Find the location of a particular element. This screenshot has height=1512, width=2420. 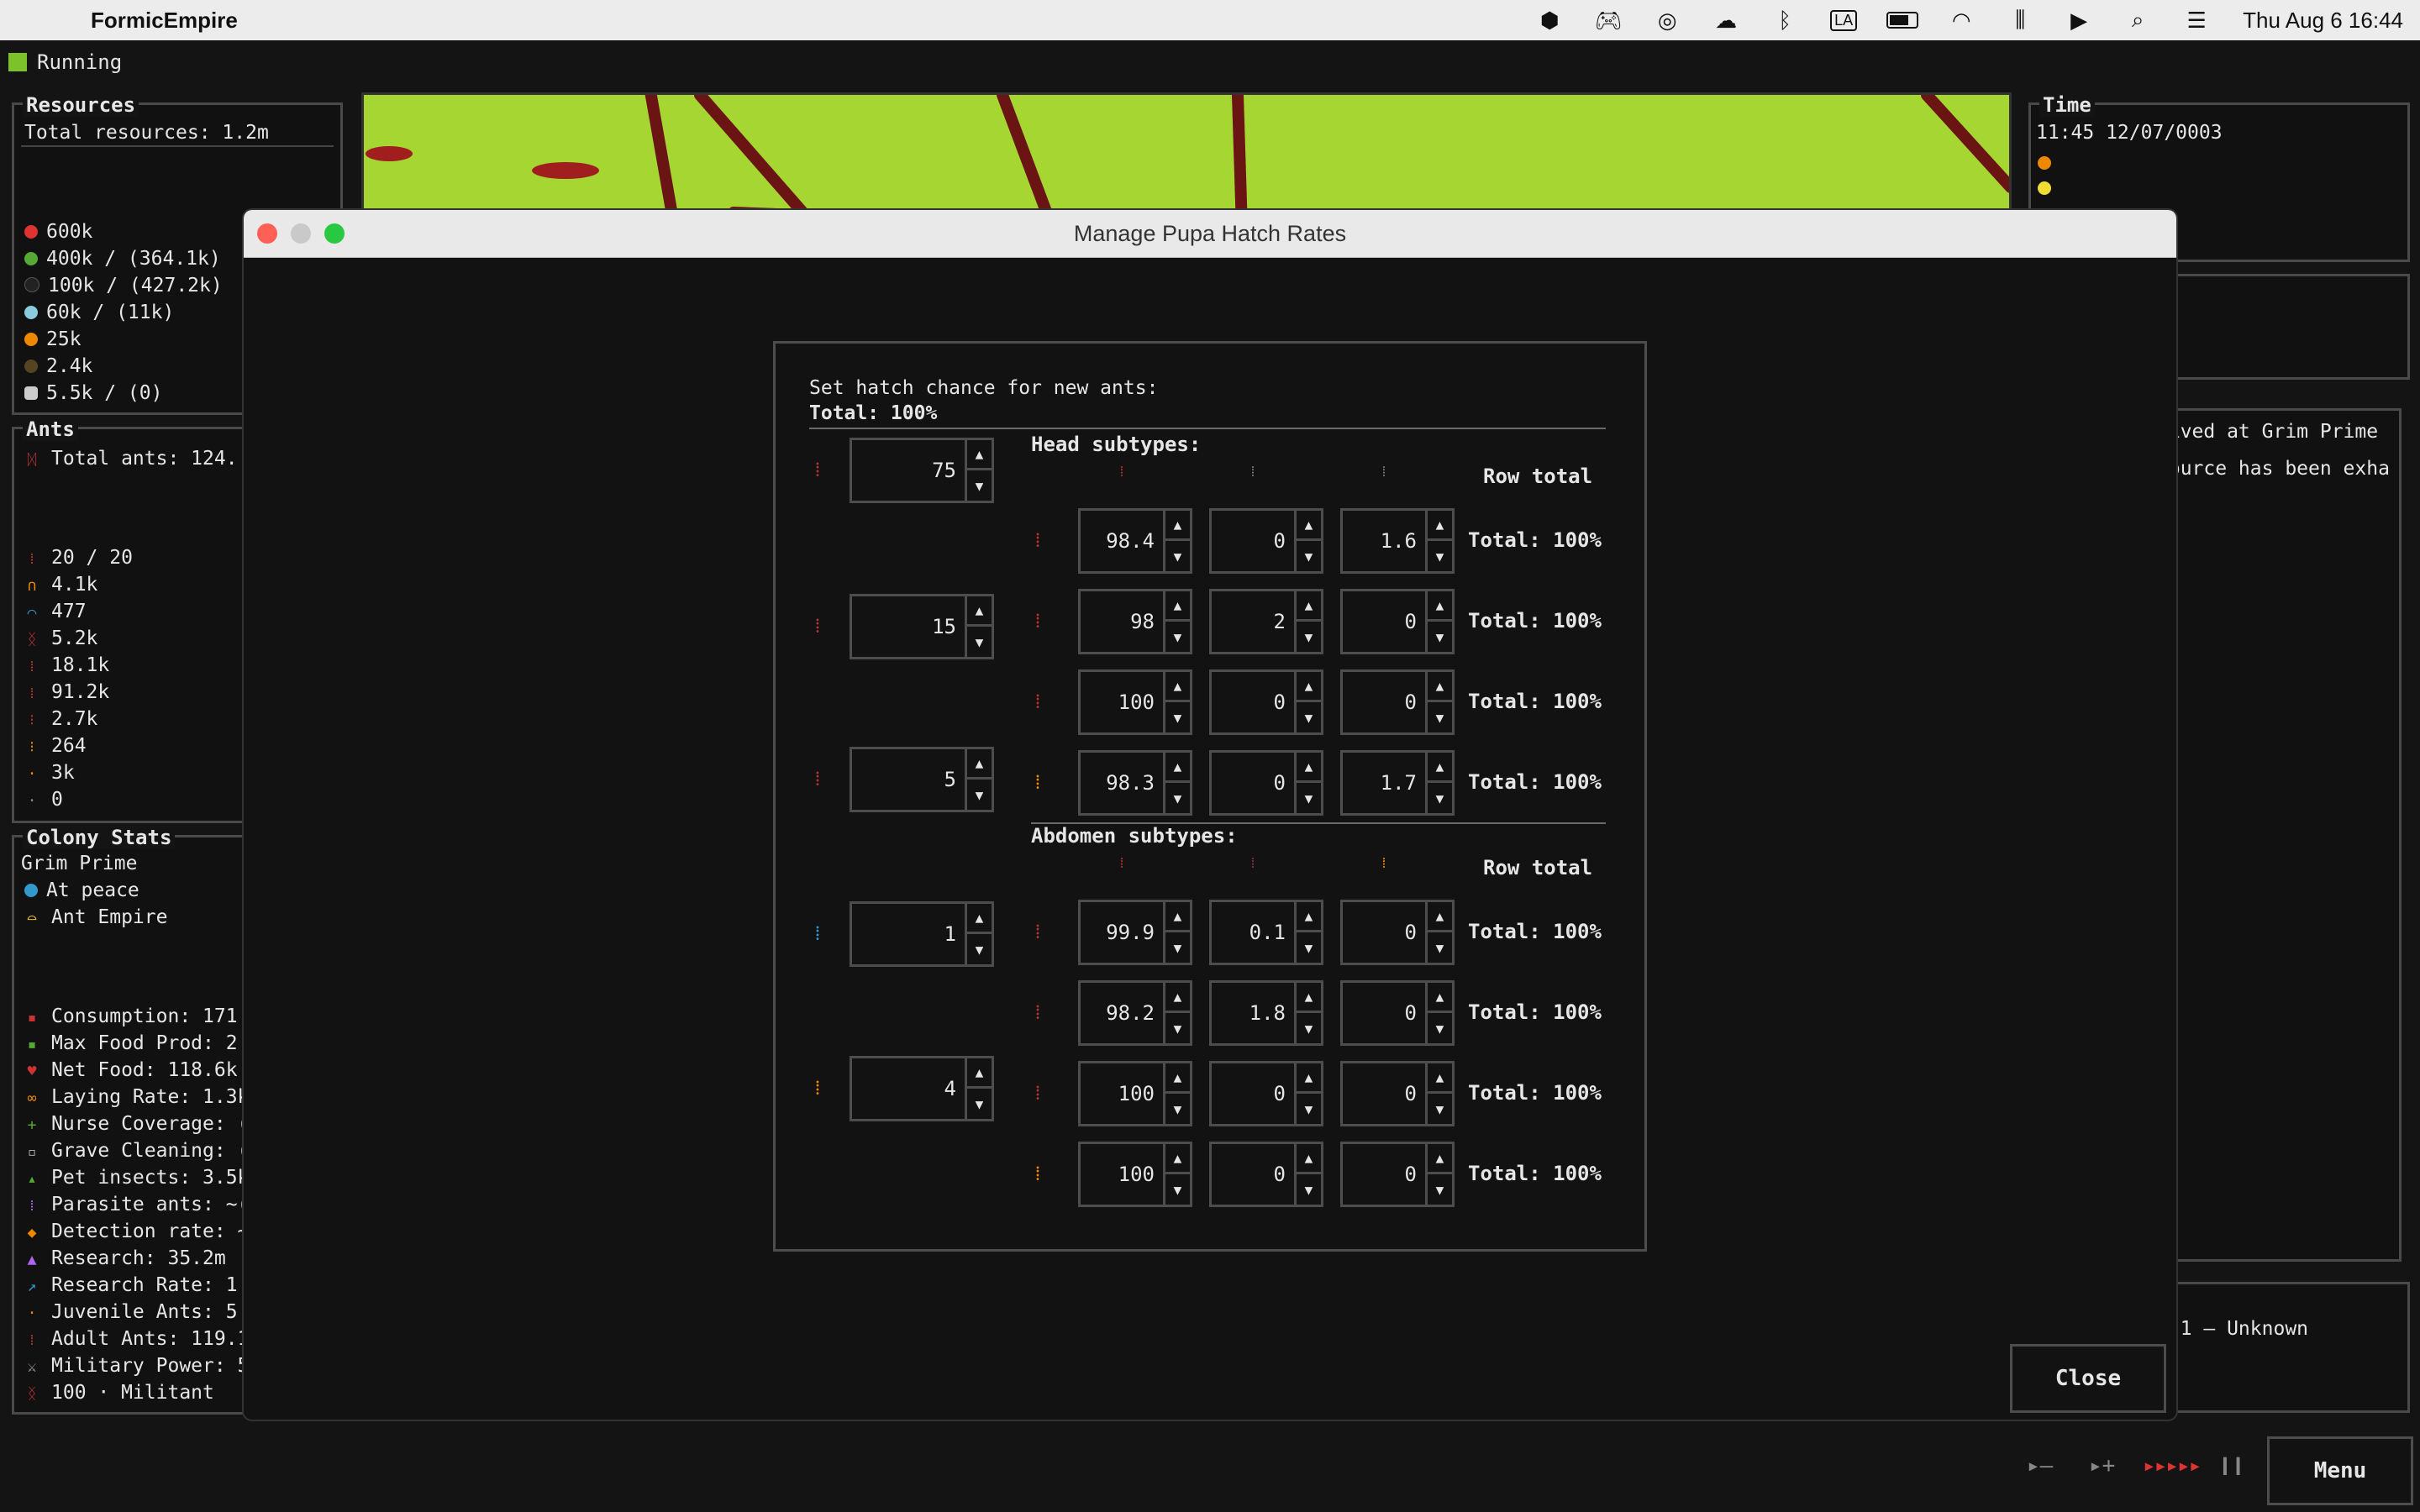

caste-chance-spinner: 1 ▲ ▼ is located at coordinates (922, 934).